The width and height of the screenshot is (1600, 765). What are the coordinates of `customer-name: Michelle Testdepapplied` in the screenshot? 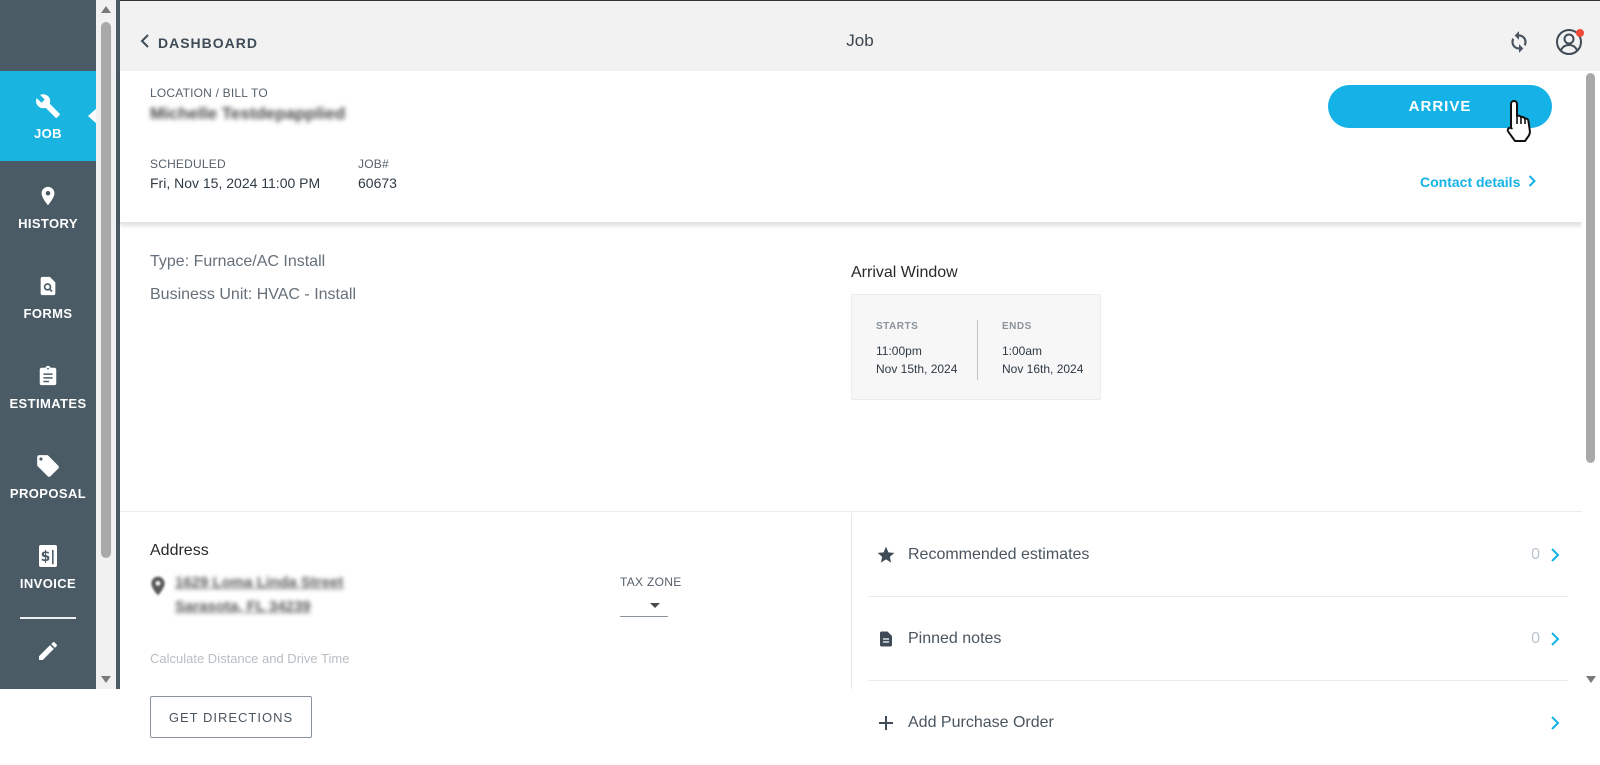 It's located at (248, 113).